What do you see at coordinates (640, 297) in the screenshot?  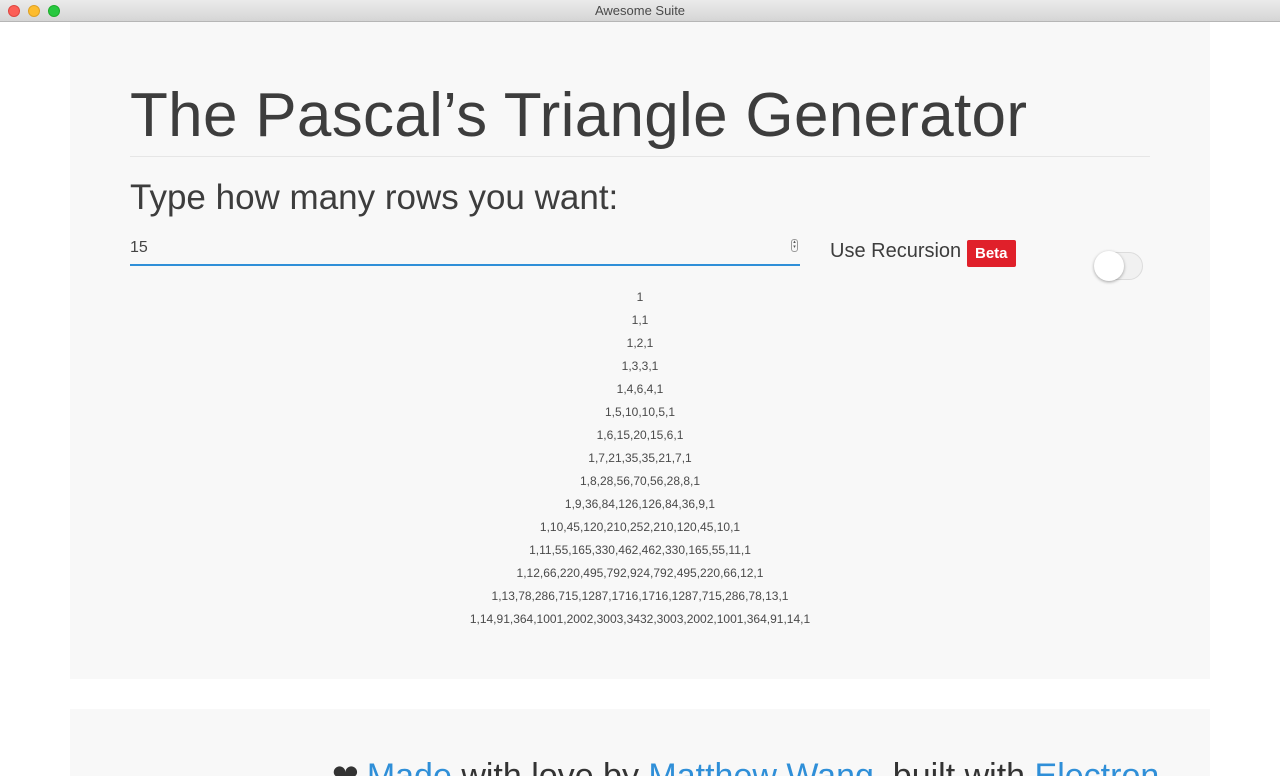 I see `triangle-row: 1` at bounding box center [640, 297].